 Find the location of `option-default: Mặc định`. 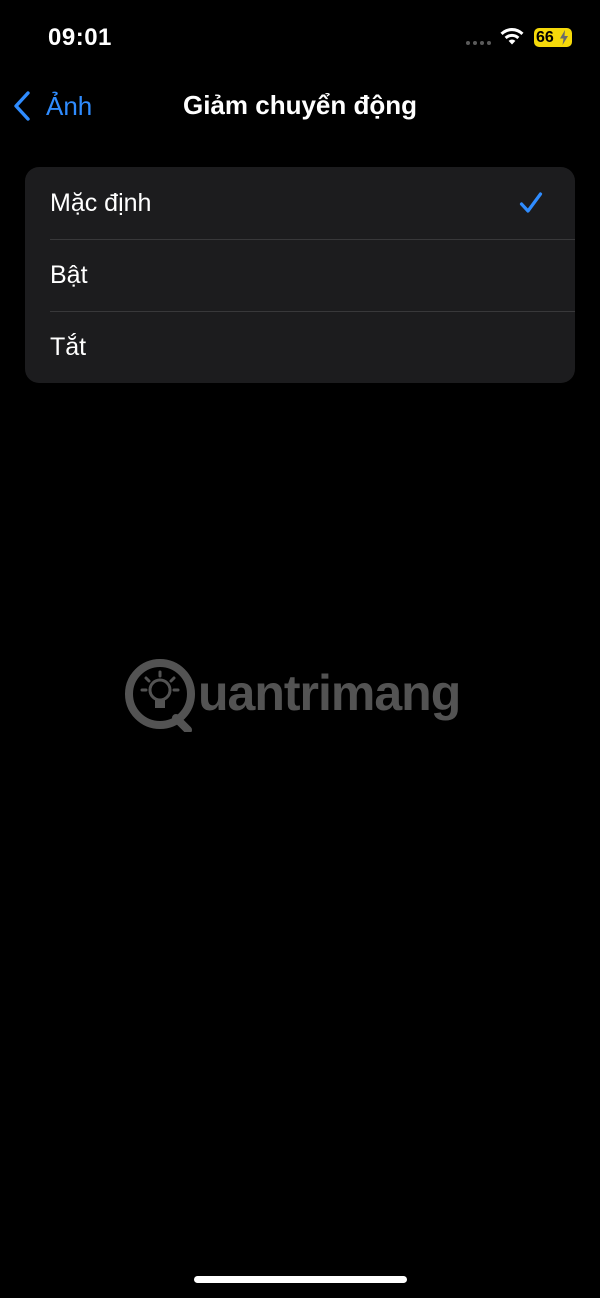

option-default: Mặc định is located at coordinates (300, 203).